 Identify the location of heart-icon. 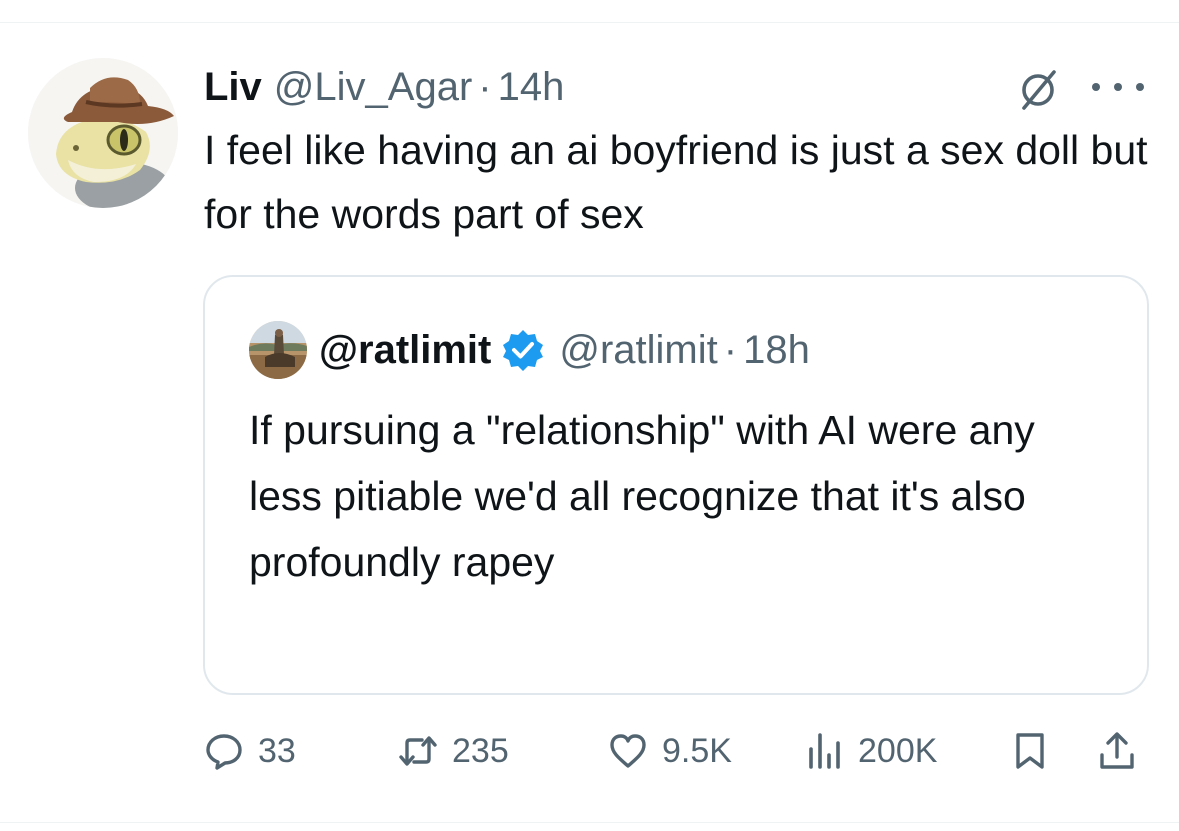
(628, 751).